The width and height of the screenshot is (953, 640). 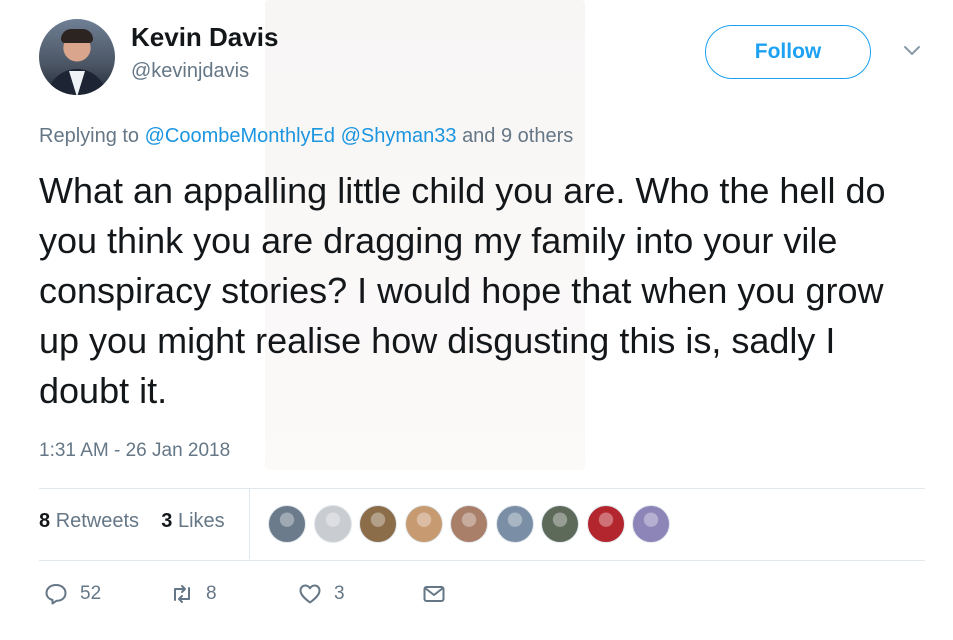 I want to click on heart-icon, so click(x=310, y=594).